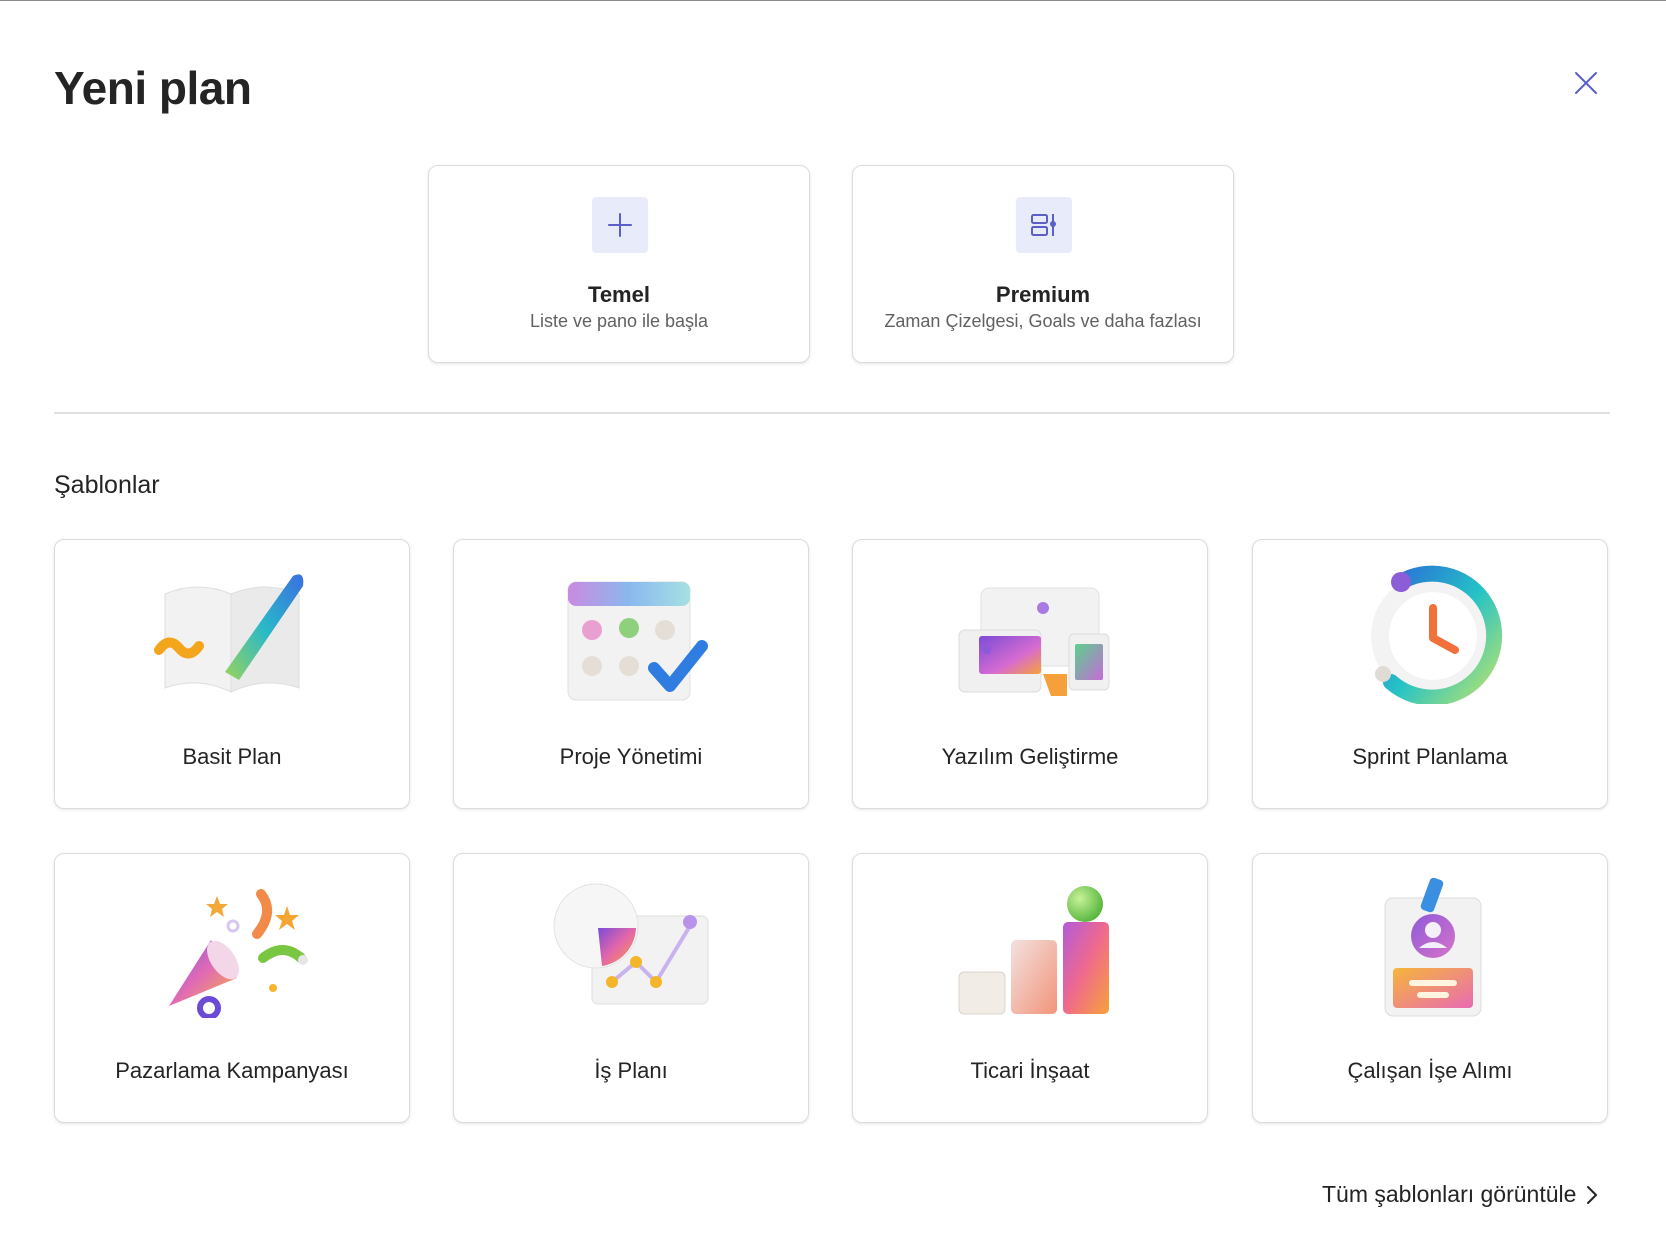  I want to click on template-card-project-management: Proje Yönetimi, so click(631, 674).